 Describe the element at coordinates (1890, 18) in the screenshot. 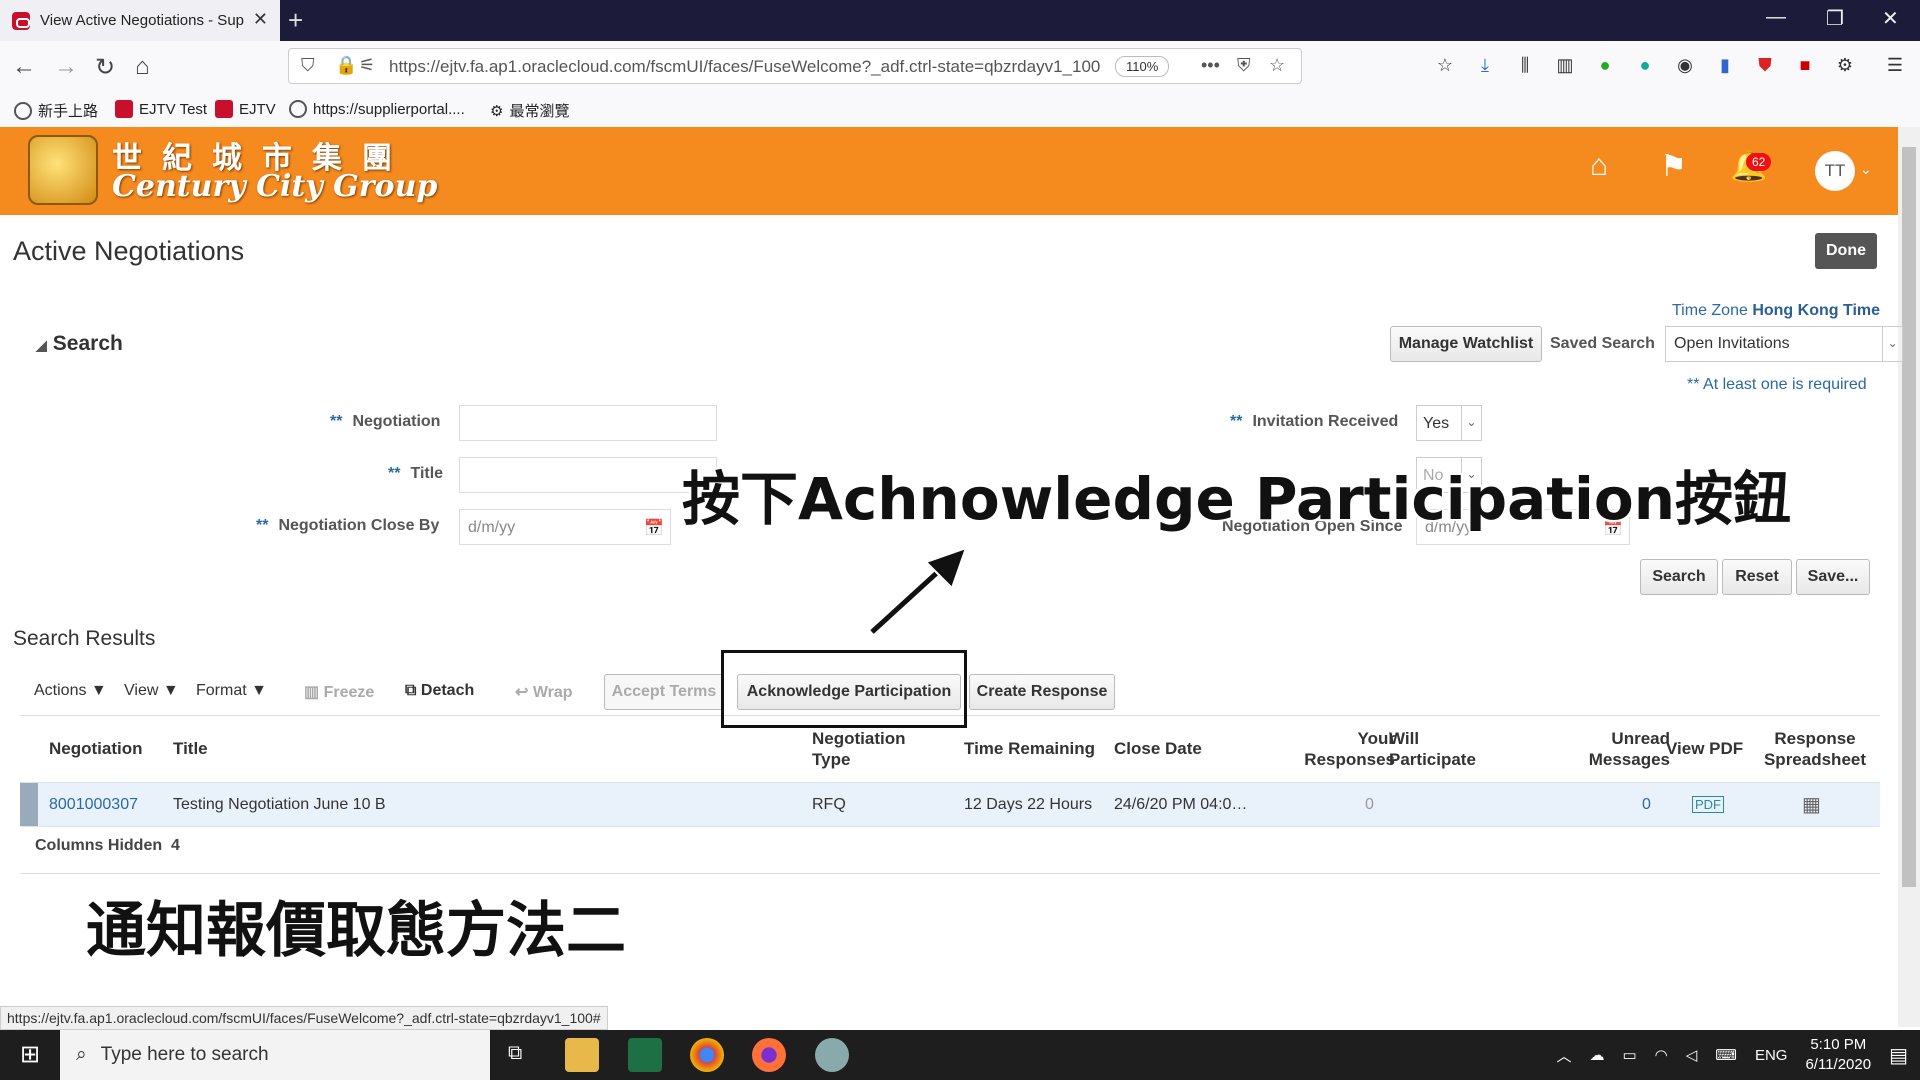

I see `close-window-icon: ✕` at that location.